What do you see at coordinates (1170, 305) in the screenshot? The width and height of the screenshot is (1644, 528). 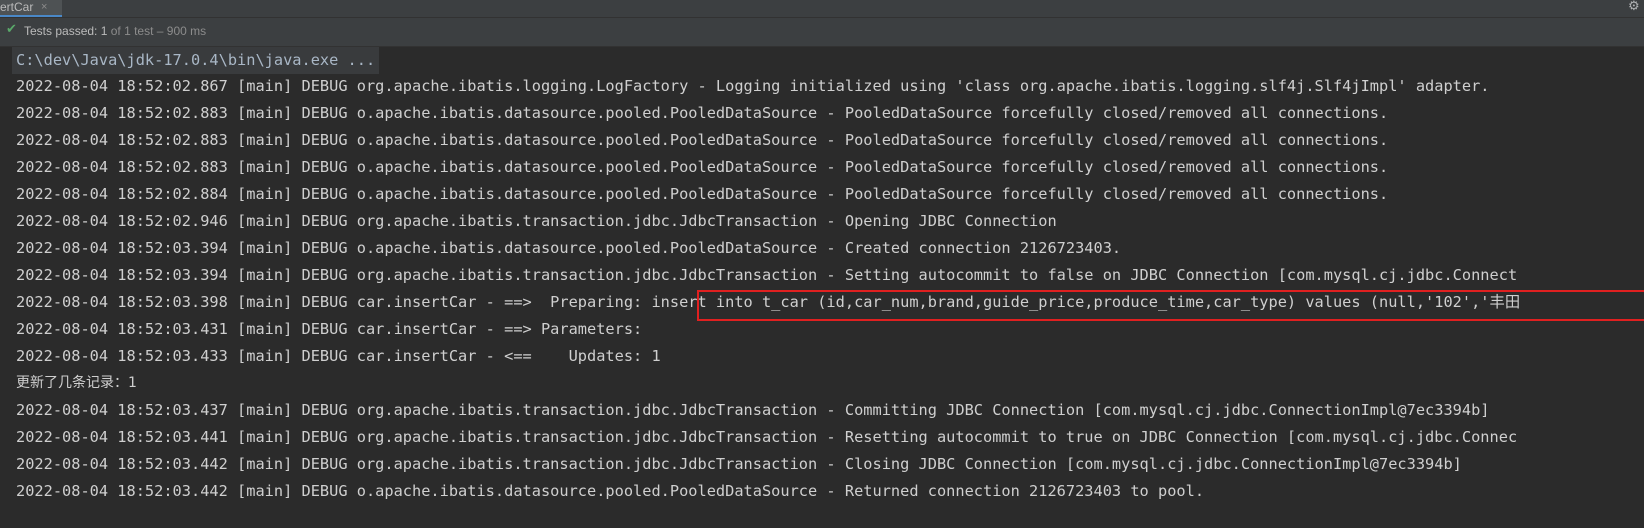 I see `sql-highlight-box` at bounding box center [1170, 305].